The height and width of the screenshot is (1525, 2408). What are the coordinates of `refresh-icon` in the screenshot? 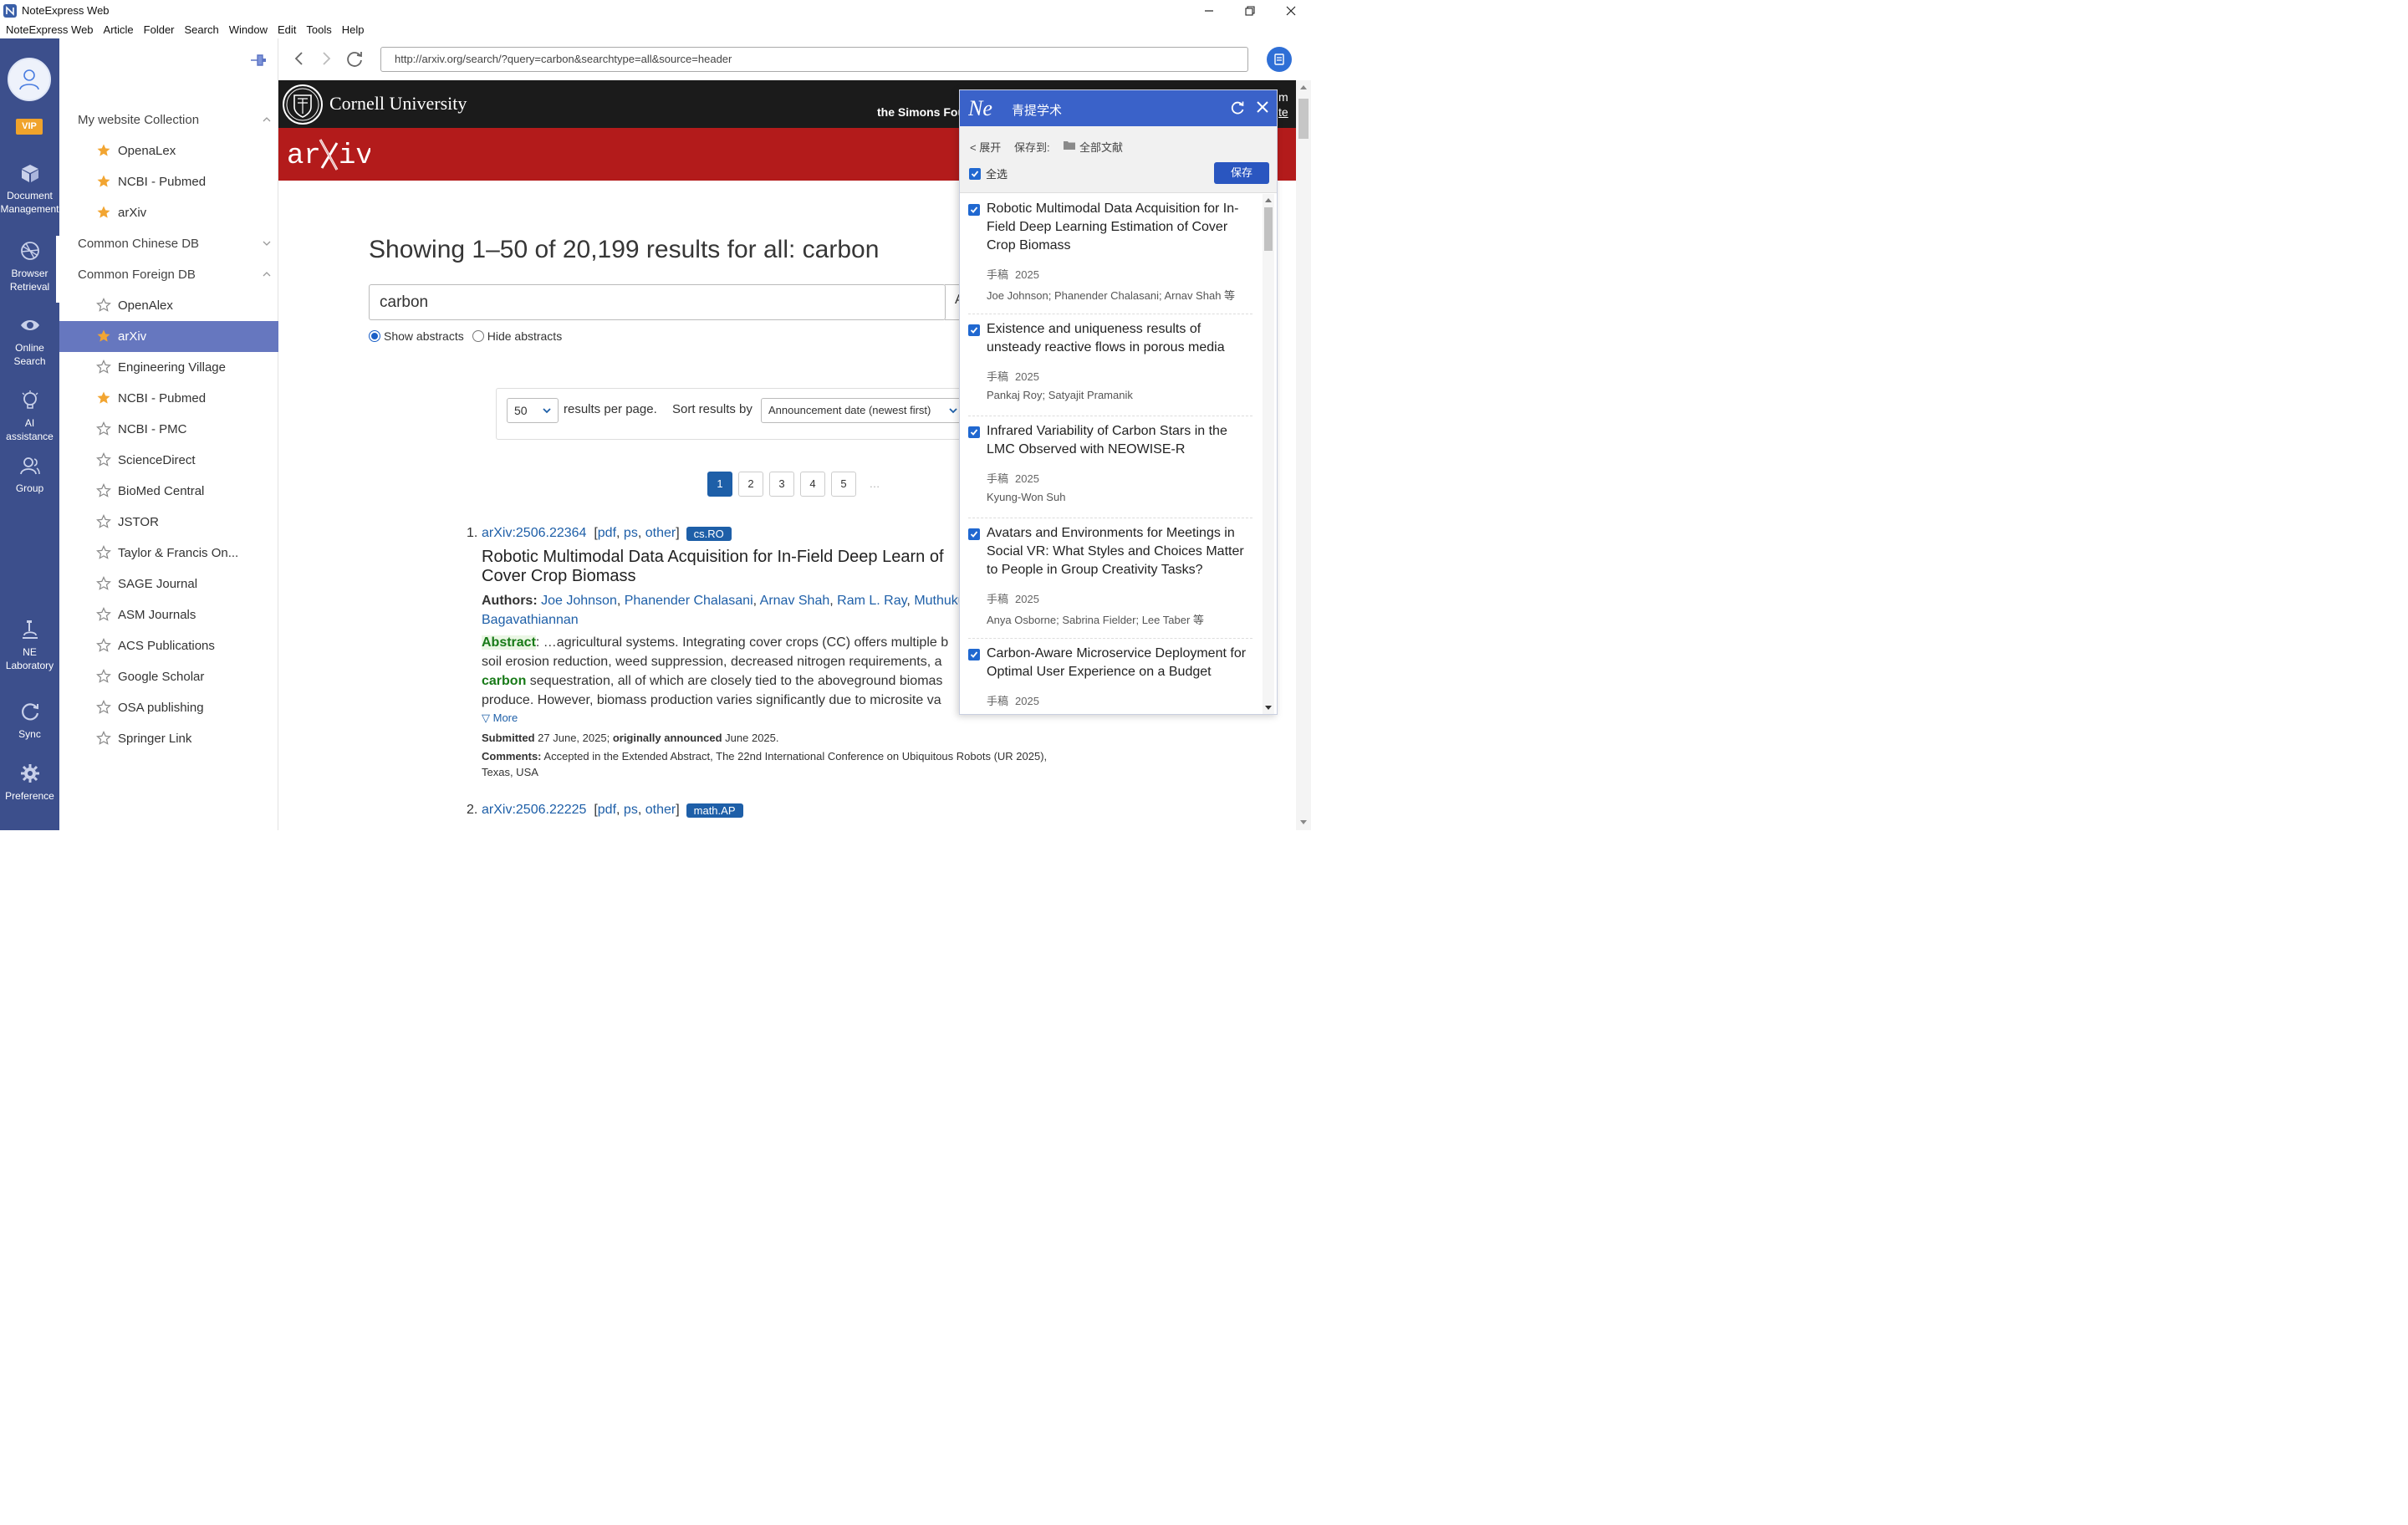 It's located at (1237, 107).